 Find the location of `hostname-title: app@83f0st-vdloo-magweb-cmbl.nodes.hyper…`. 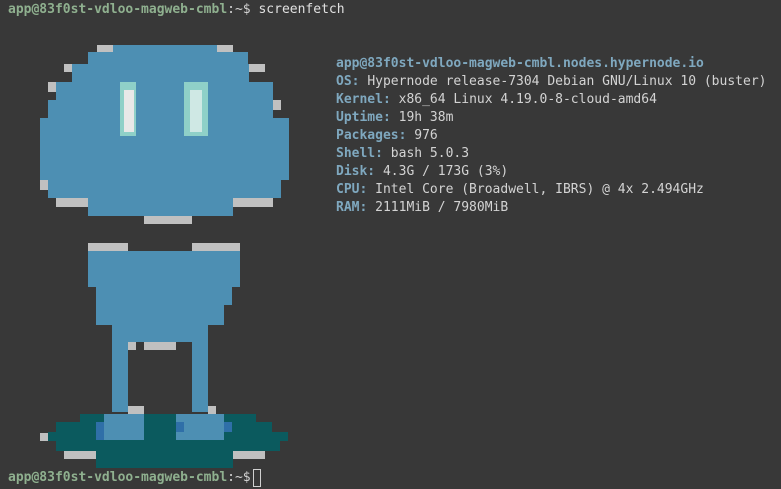

hostname-title: app@83f0st-vdloo-magweb-cmbl.nodes.hyper… is located at coordinates (520, 63).